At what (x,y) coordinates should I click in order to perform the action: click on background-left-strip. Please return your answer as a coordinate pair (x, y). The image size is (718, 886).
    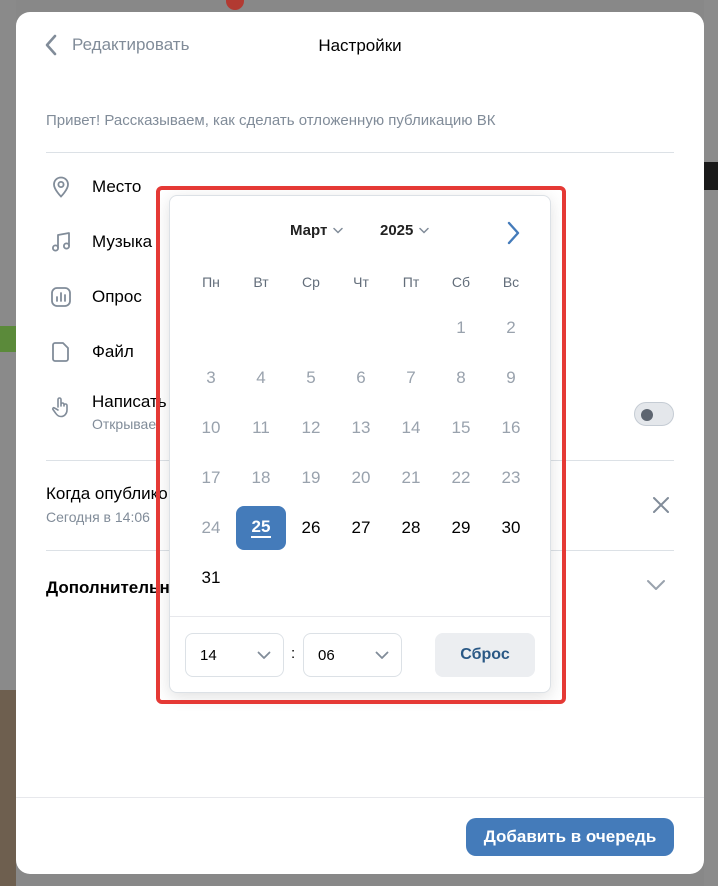
    Looking at the image, I should click on (8, 443).